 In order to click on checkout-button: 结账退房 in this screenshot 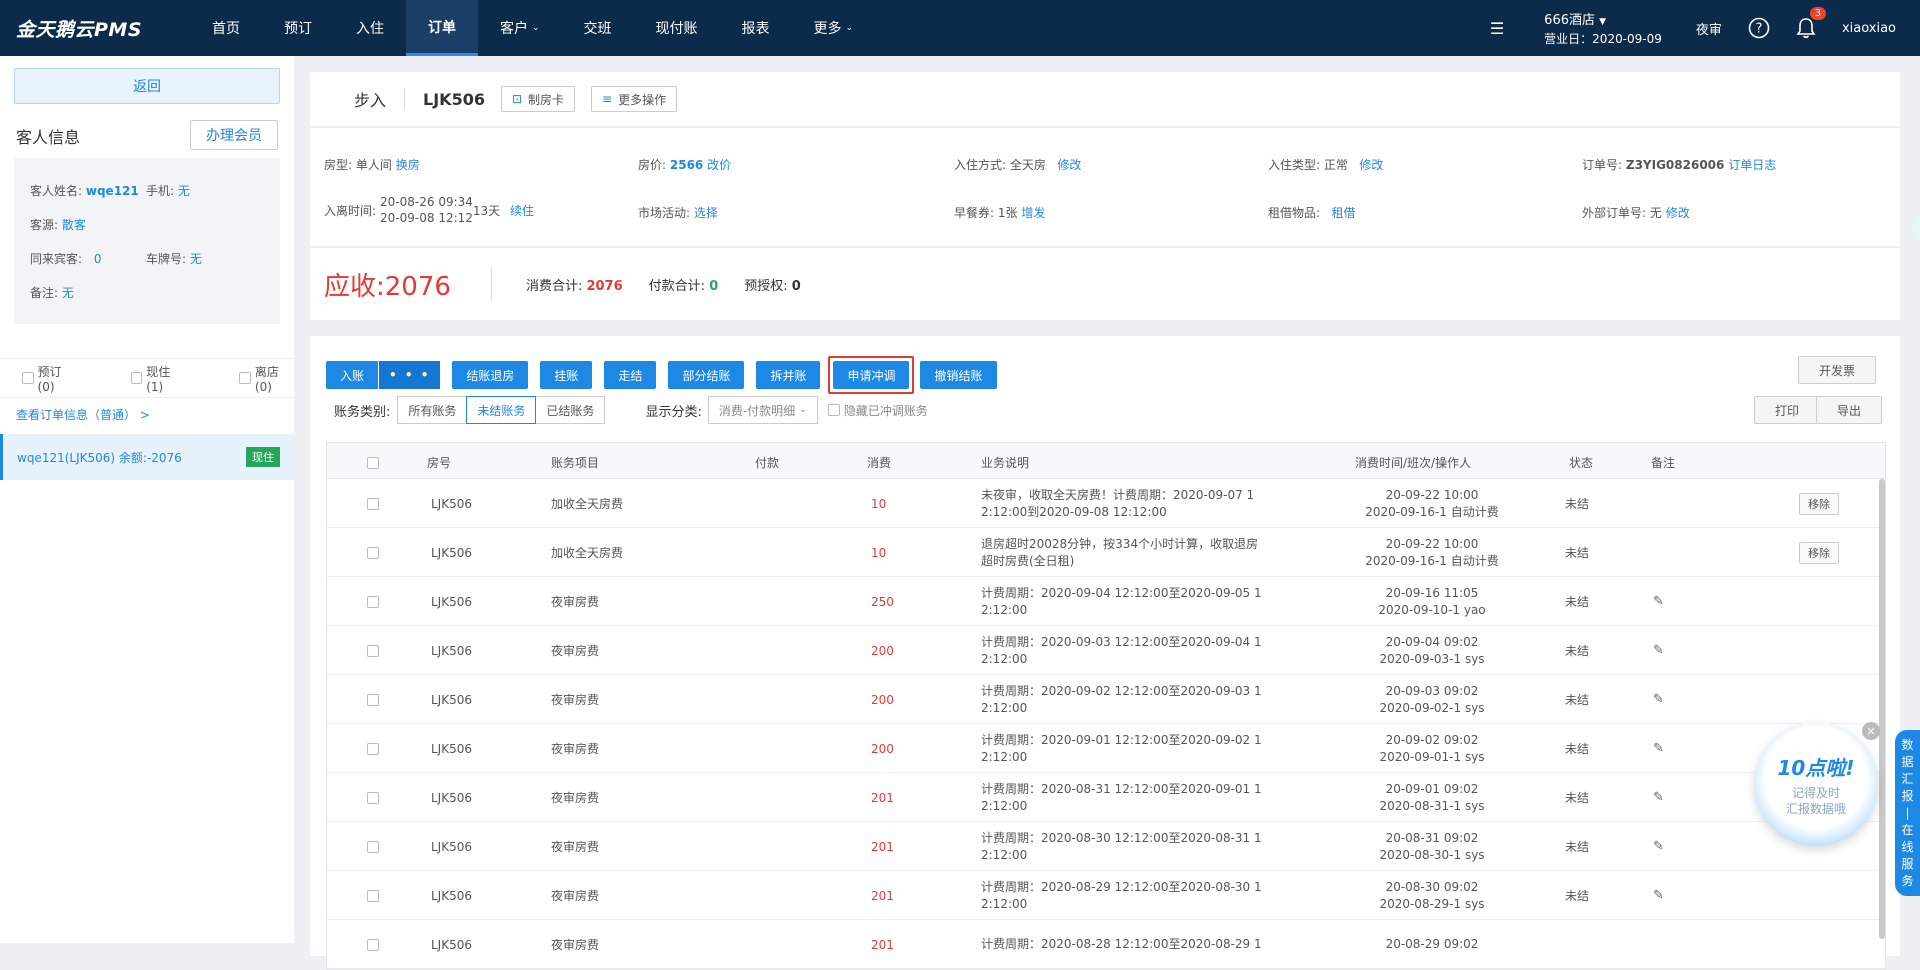, I will do `click(490, 375)`.